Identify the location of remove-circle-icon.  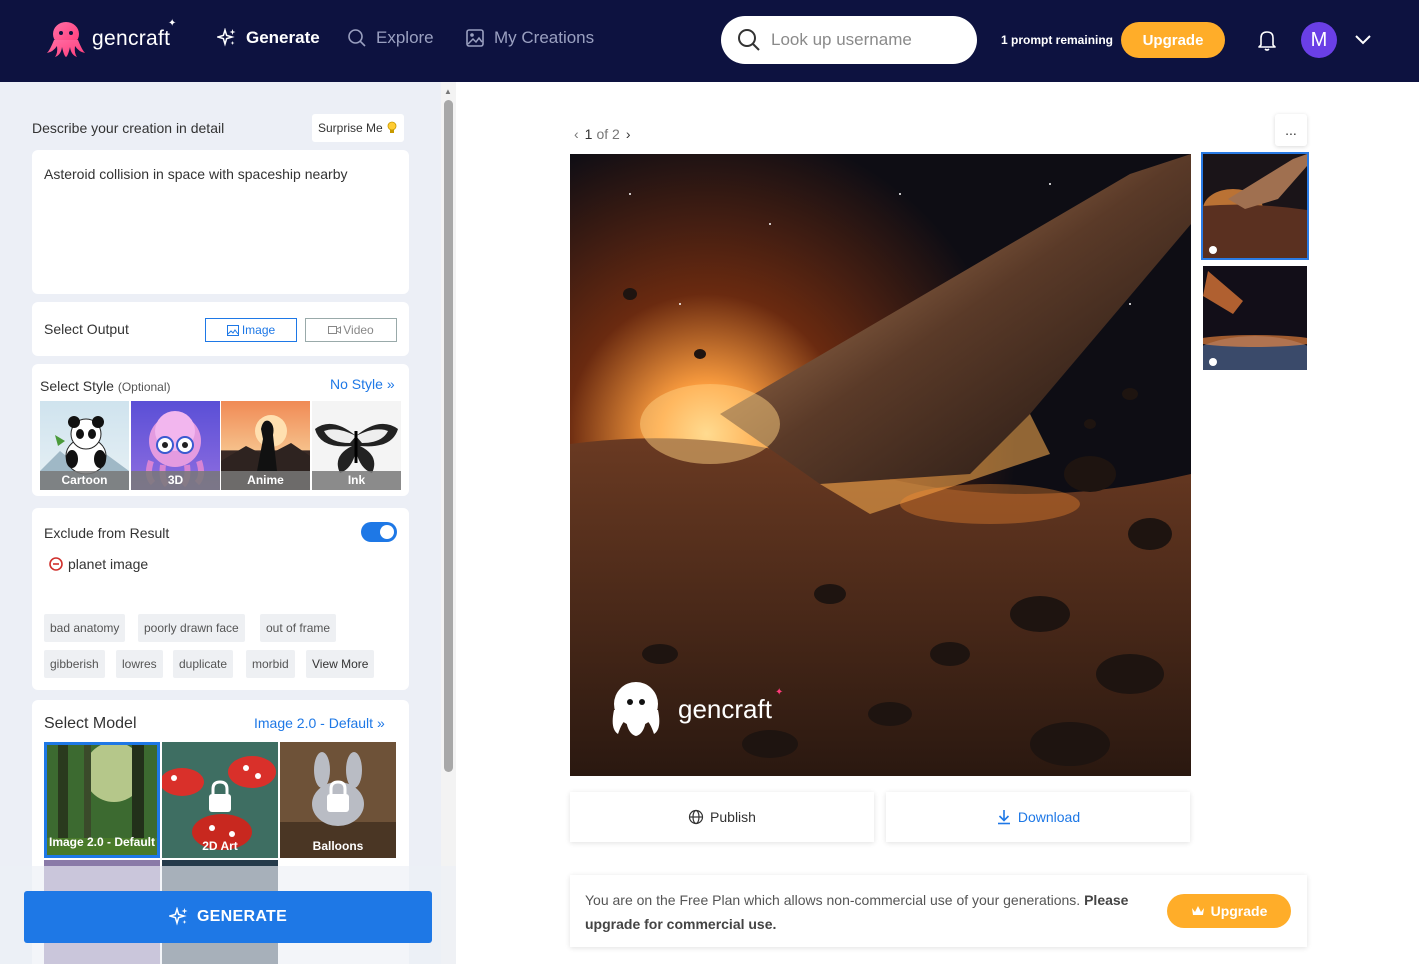
(56, 564).